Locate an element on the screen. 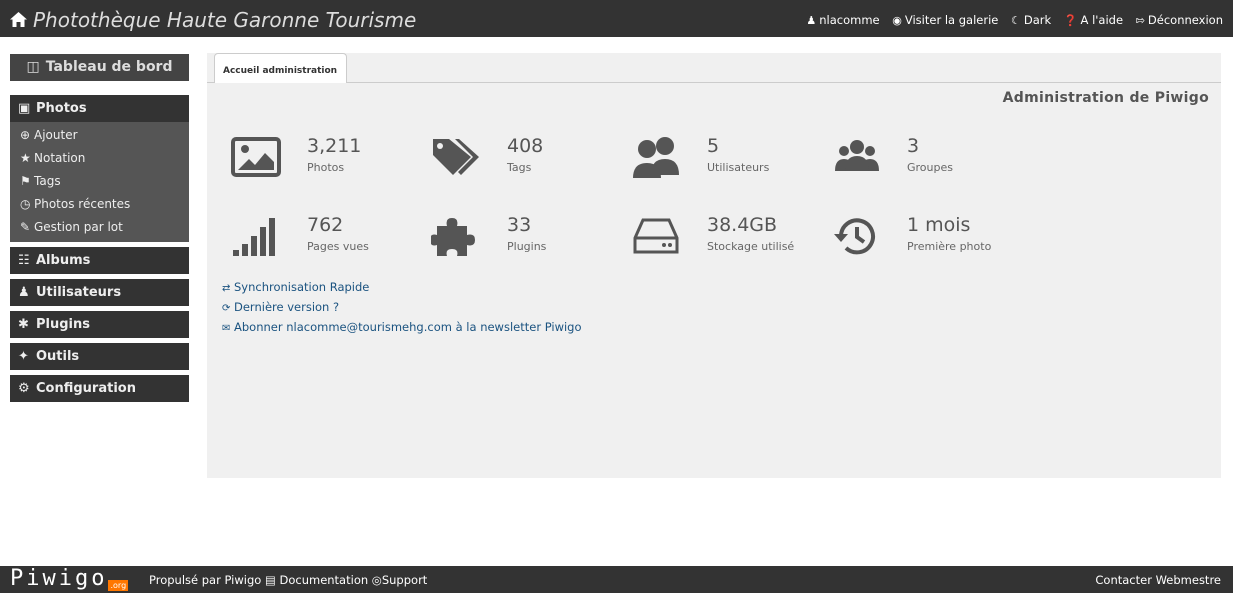 Image resolution: width=1233 pixels, height=593 pixels. sidebar-section-configuration: ⚙ Configuration is located at coordinates (99, 388).